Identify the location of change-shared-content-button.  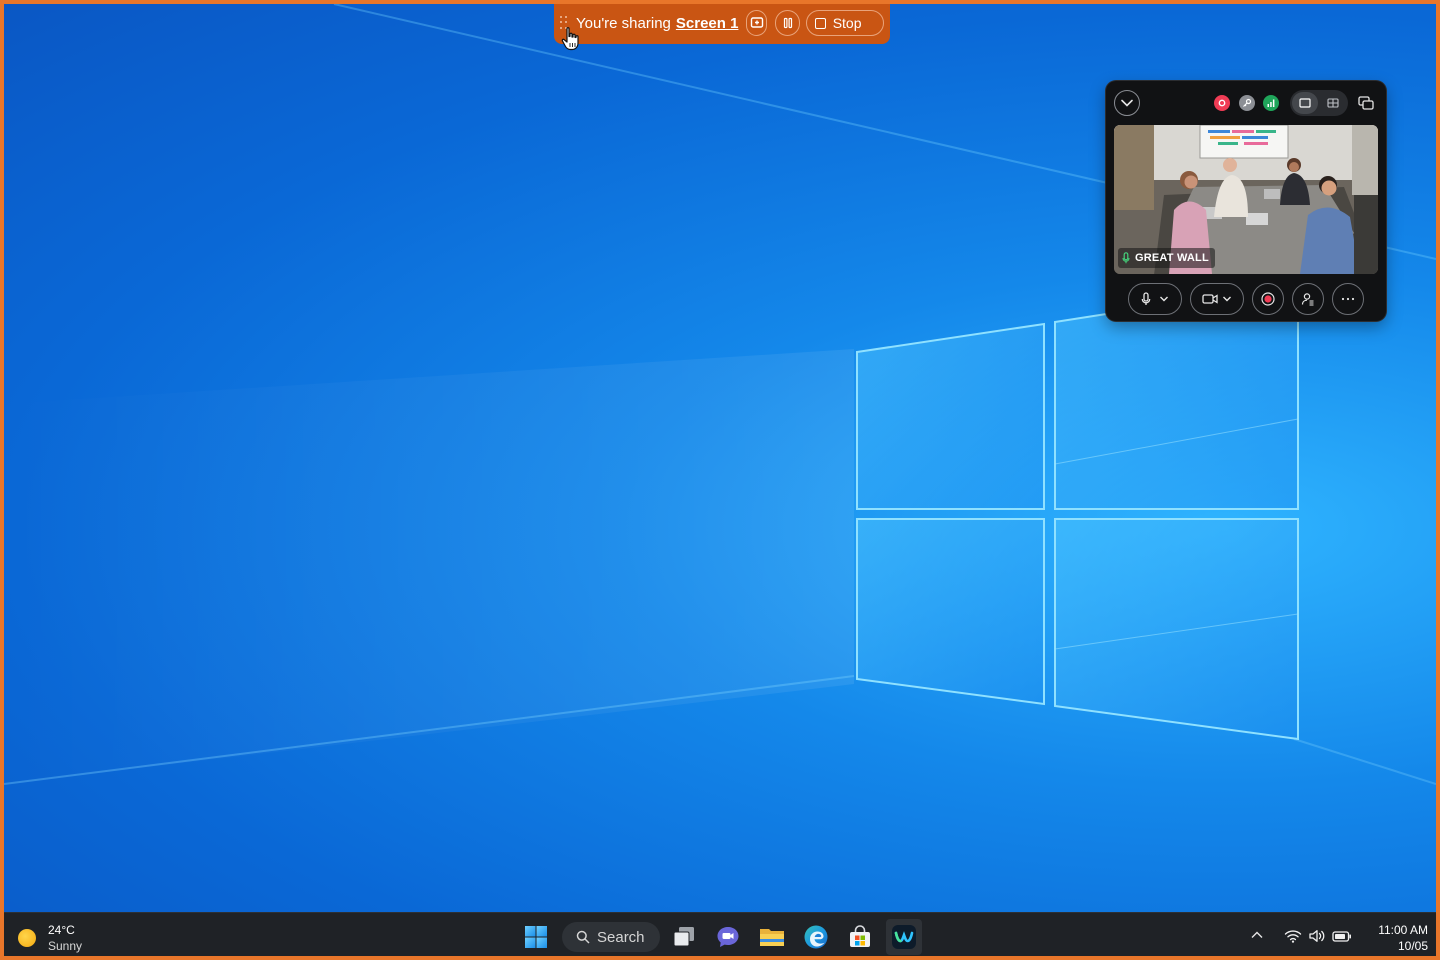
(757, 23).